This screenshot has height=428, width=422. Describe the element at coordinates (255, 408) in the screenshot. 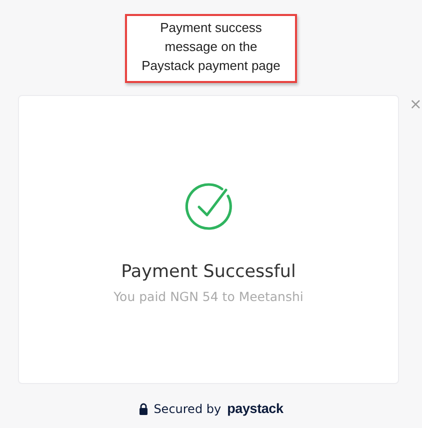

I see `brand-logo: paystack` at that location.